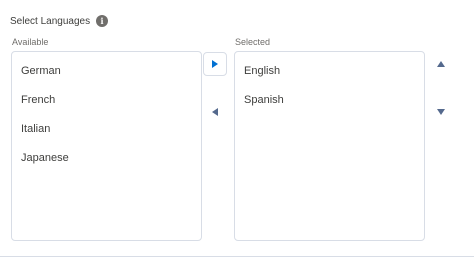  What do you see at coordinates (106, 164) in the screenshot?
I see `list-item-japanese: Japanese` at bounding box center [106, 164].